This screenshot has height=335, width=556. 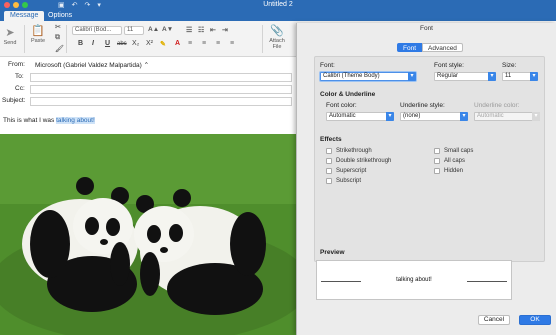 I want to click on format-painter-icon: 🖌, so click(x=59, y=49).